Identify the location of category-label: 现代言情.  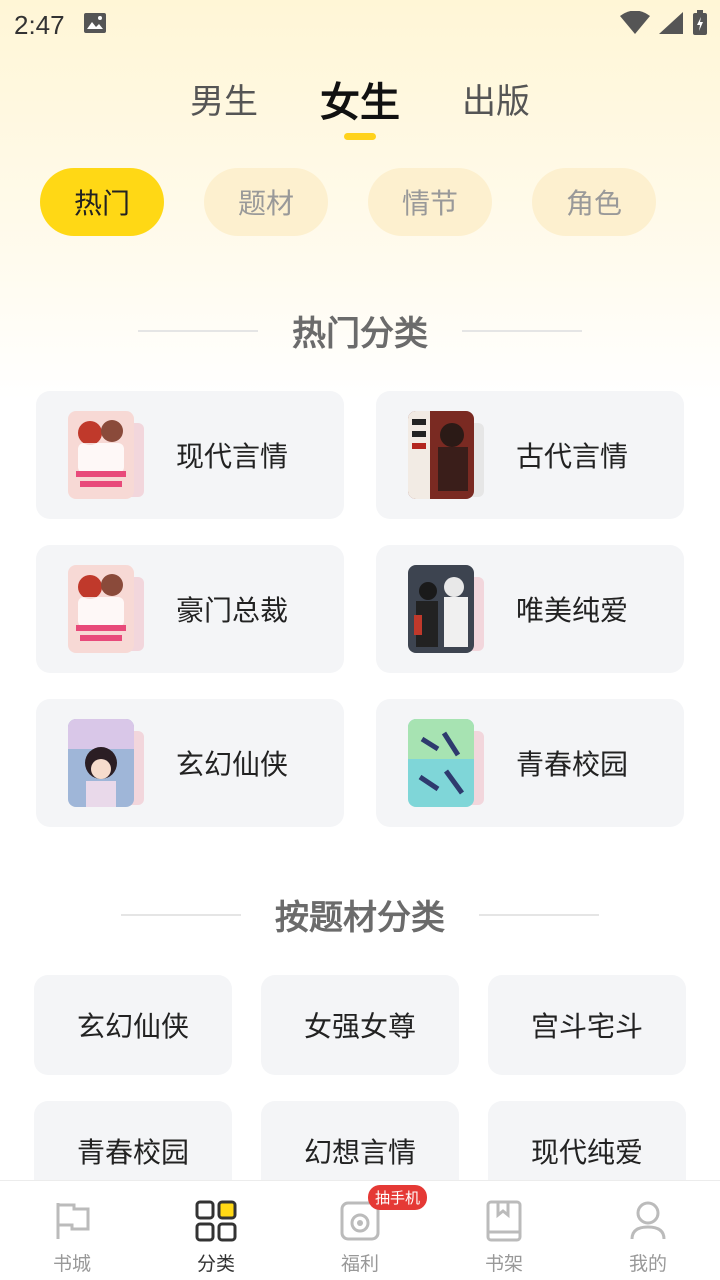
(232, 456).